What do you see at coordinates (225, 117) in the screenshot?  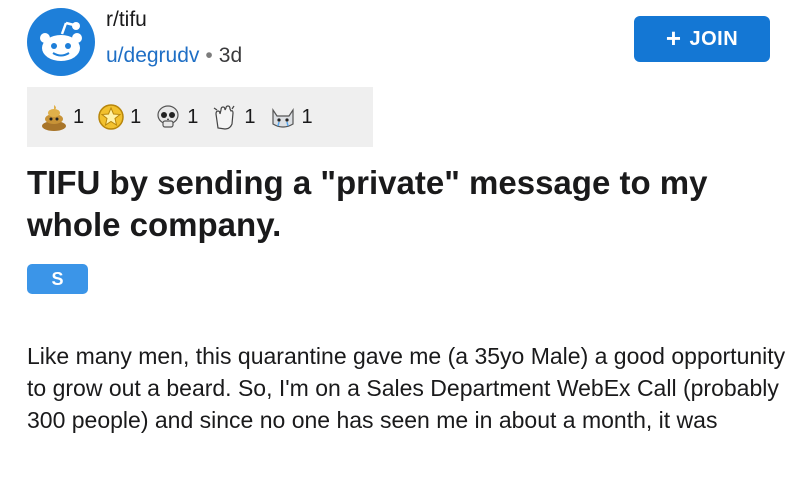 I see `clapping-hands-award-icon` at bounding box center [225, 117].